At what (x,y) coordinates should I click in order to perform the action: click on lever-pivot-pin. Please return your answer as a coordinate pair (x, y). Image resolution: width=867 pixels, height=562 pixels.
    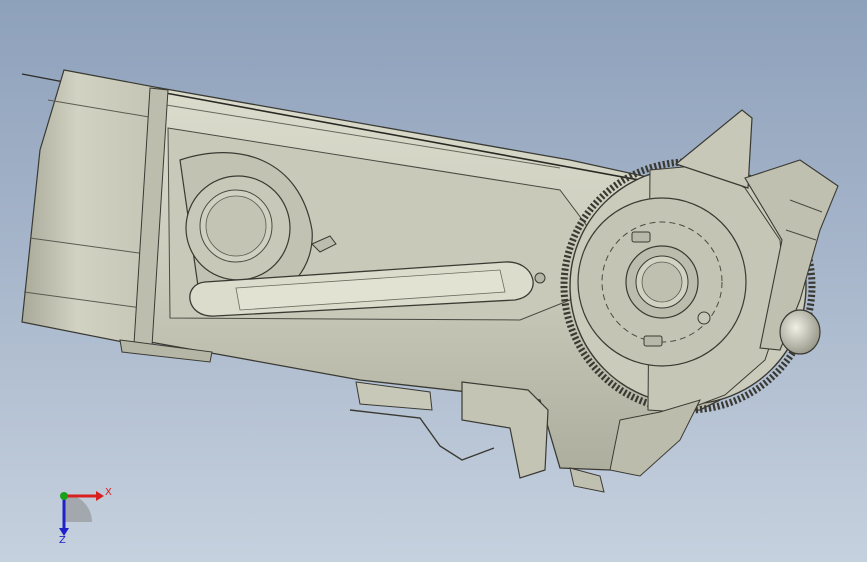
    Looking at the image, I should click on (540, 278).